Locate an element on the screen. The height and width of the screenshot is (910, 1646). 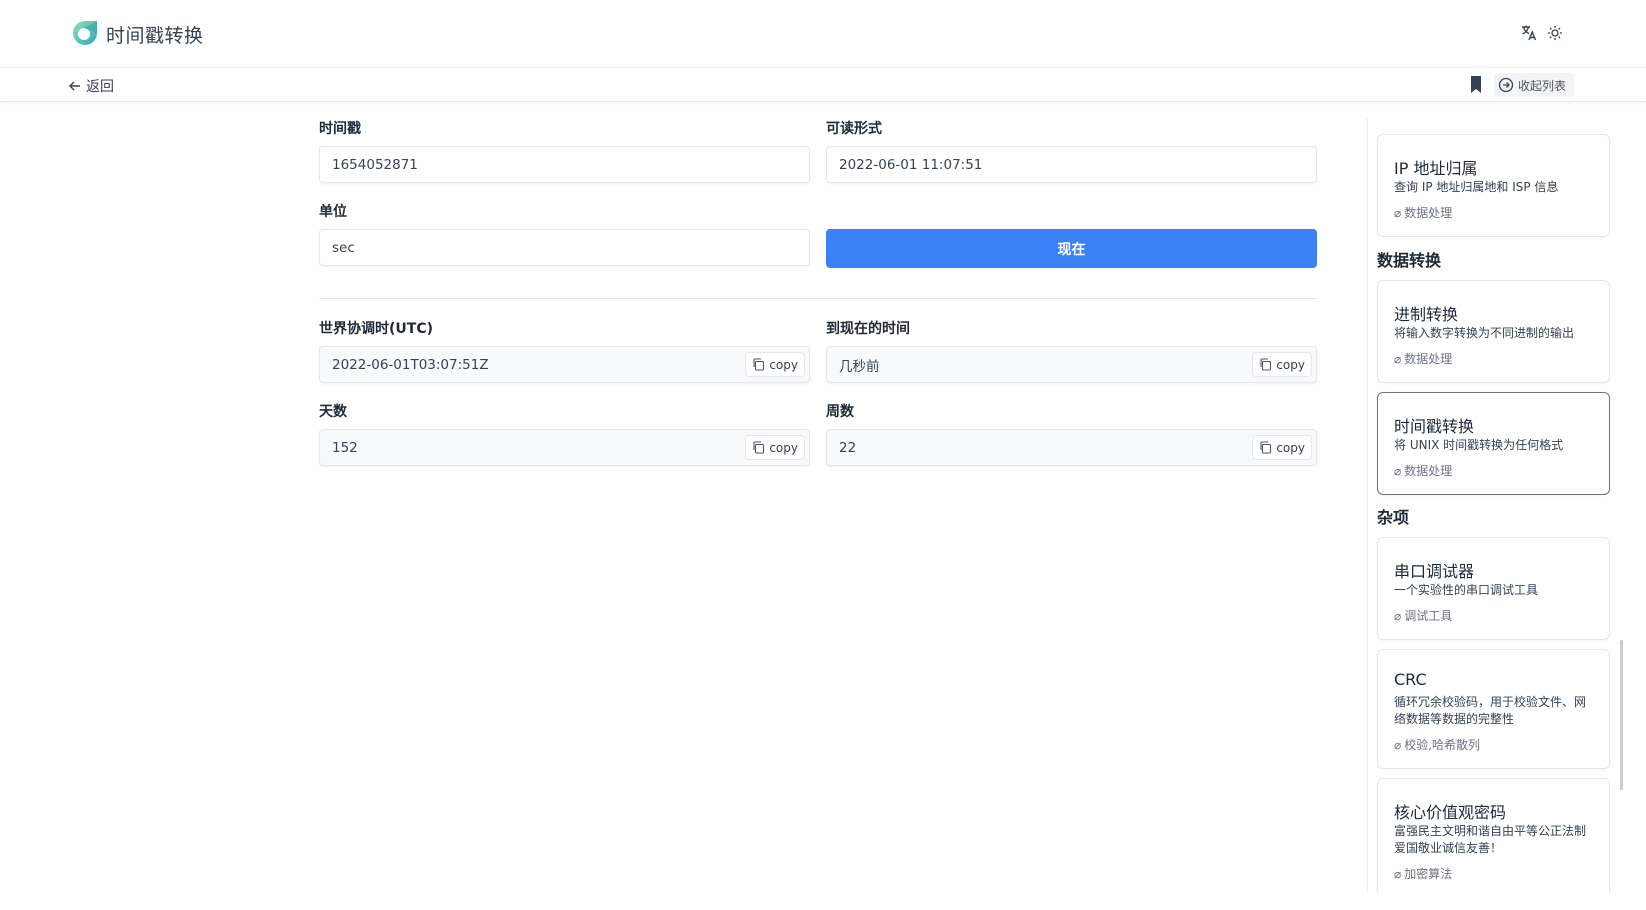
sidebar-scrollbar is located at coordinates (1621, 715).